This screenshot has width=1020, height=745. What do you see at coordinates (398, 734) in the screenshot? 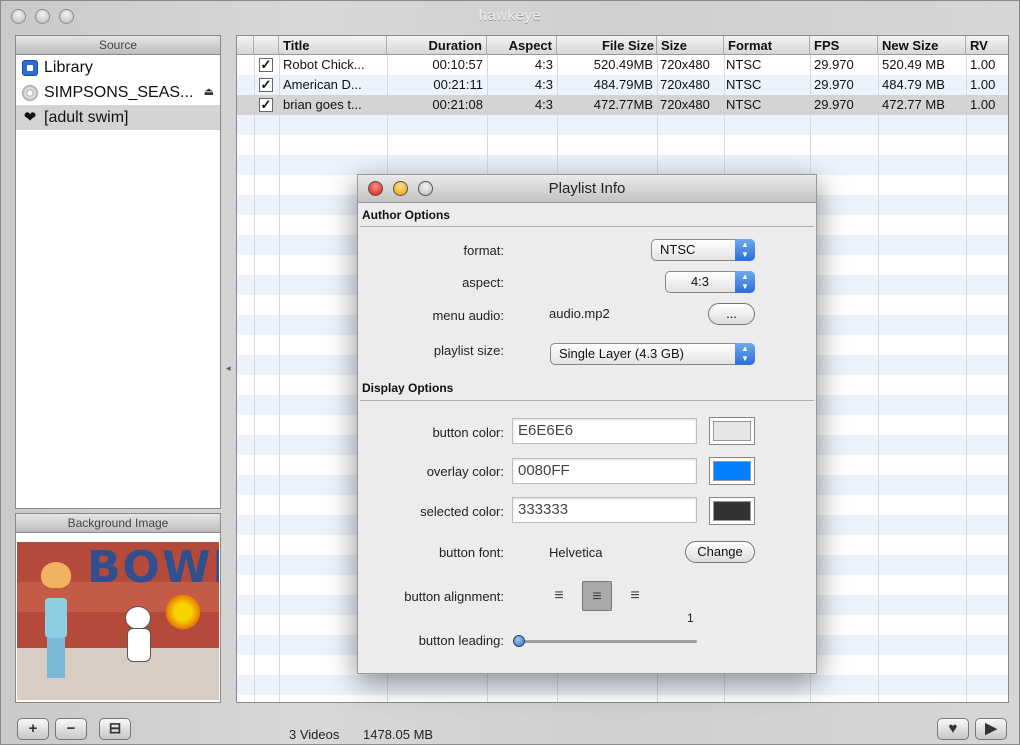
I see `total-size: 1478.05 MB` at bounding box center [398, 734].